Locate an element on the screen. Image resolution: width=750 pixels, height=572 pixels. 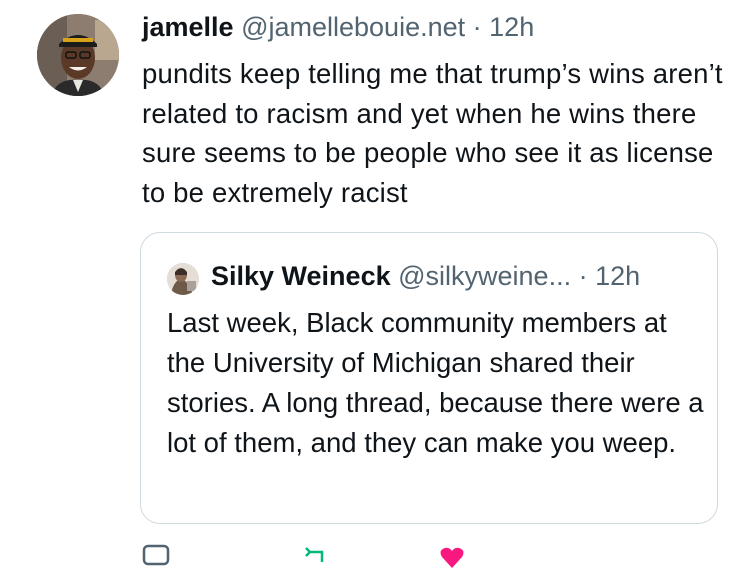
post-header: jamelle @jamellebouie.net · 12h is located at coordinates (338, 27).